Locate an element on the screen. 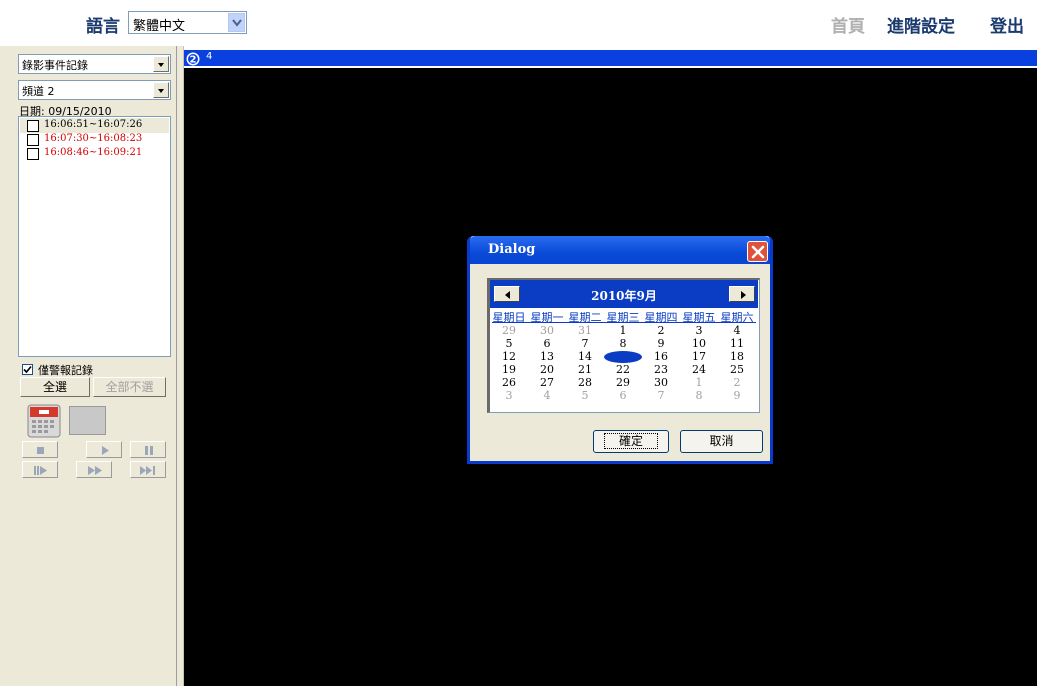 This screenshot has height=686, width=1037. calendar-day: 12 is located at coordinates (509, 356).